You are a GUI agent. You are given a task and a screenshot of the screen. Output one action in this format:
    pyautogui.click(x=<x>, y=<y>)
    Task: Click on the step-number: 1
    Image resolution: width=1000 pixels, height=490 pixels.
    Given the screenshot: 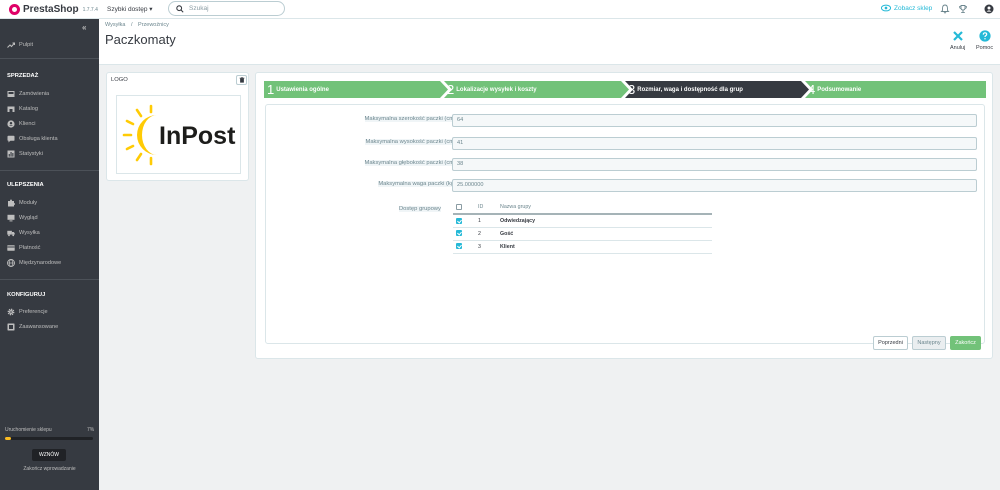 What is the action you would take?
    pyautogui.click(x=271, y=89)
    